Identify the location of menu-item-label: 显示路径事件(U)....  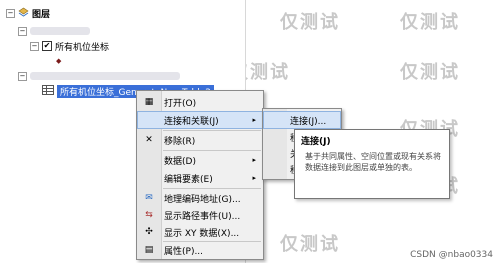
(202, 216).